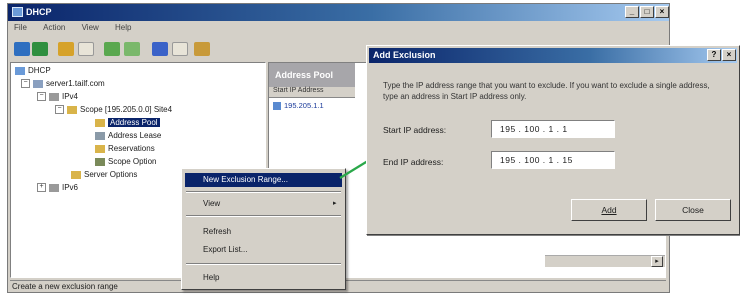 Image resolution: width=740 pixels, height=298 pixels. What do you see at coordinates (605, 261) in the screenshot?
I see `horizontal-scrollbar: ▸` at bounding box center [605, 261].